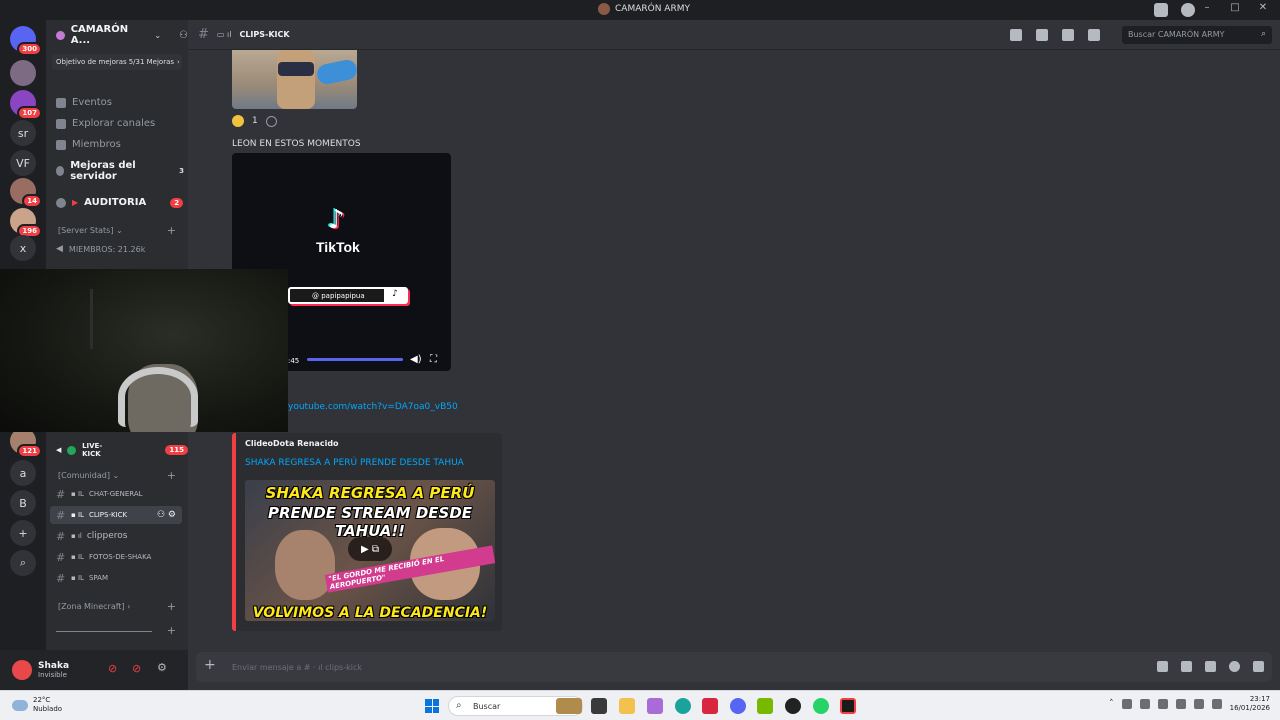  I want to click on composer-placeholder: Enviar mensaje a # · ıl clips-kick, so click(297, 667).